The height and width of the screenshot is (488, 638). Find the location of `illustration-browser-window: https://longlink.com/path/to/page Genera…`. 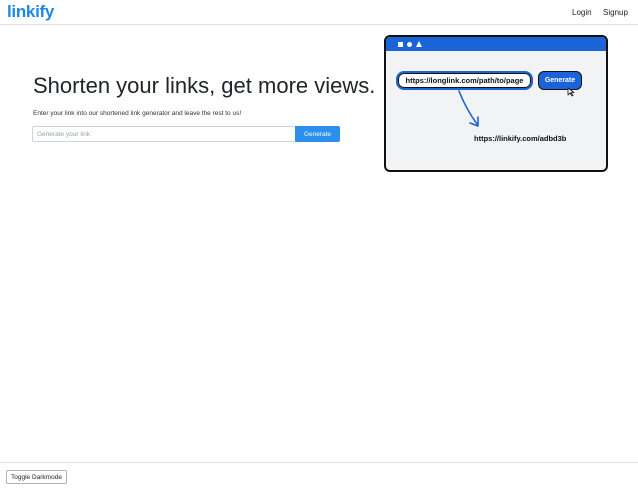

illustration-browser-window: https://longlink.com/path/to/page Genera… is located at coordinates (496, 103).